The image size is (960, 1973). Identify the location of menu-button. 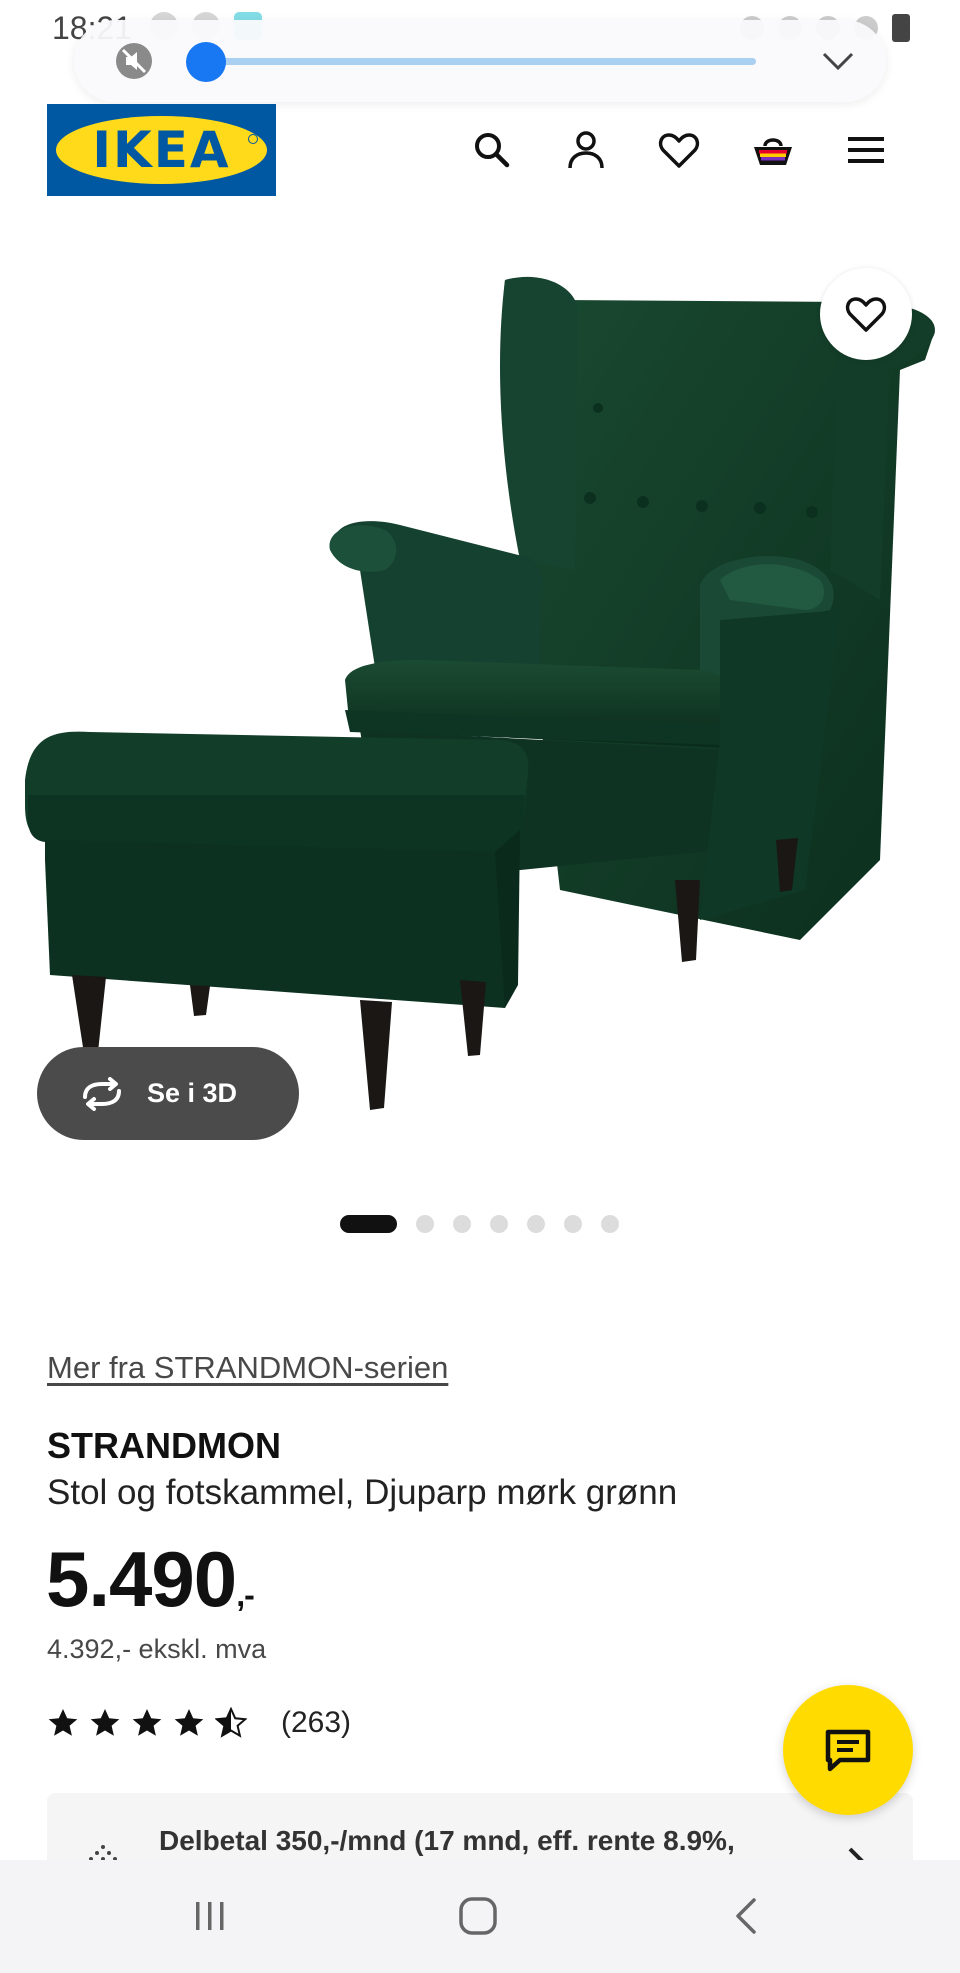
(866, 150).